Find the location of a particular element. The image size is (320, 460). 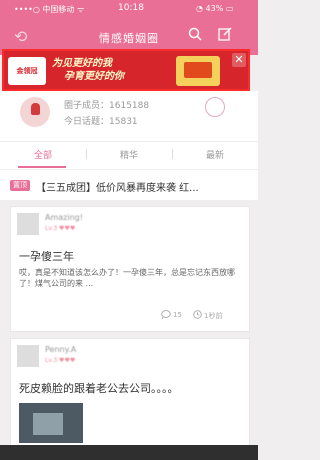

members-count: 1615188 is located at coordinates (129, 106).